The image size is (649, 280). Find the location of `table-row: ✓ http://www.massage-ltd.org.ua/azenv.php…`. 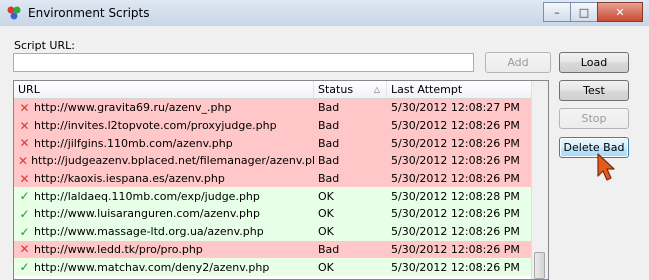

table-row: ✓ http://www.massage-ltd.org.ua/azenv.php… is located at coordinates (274, 231).